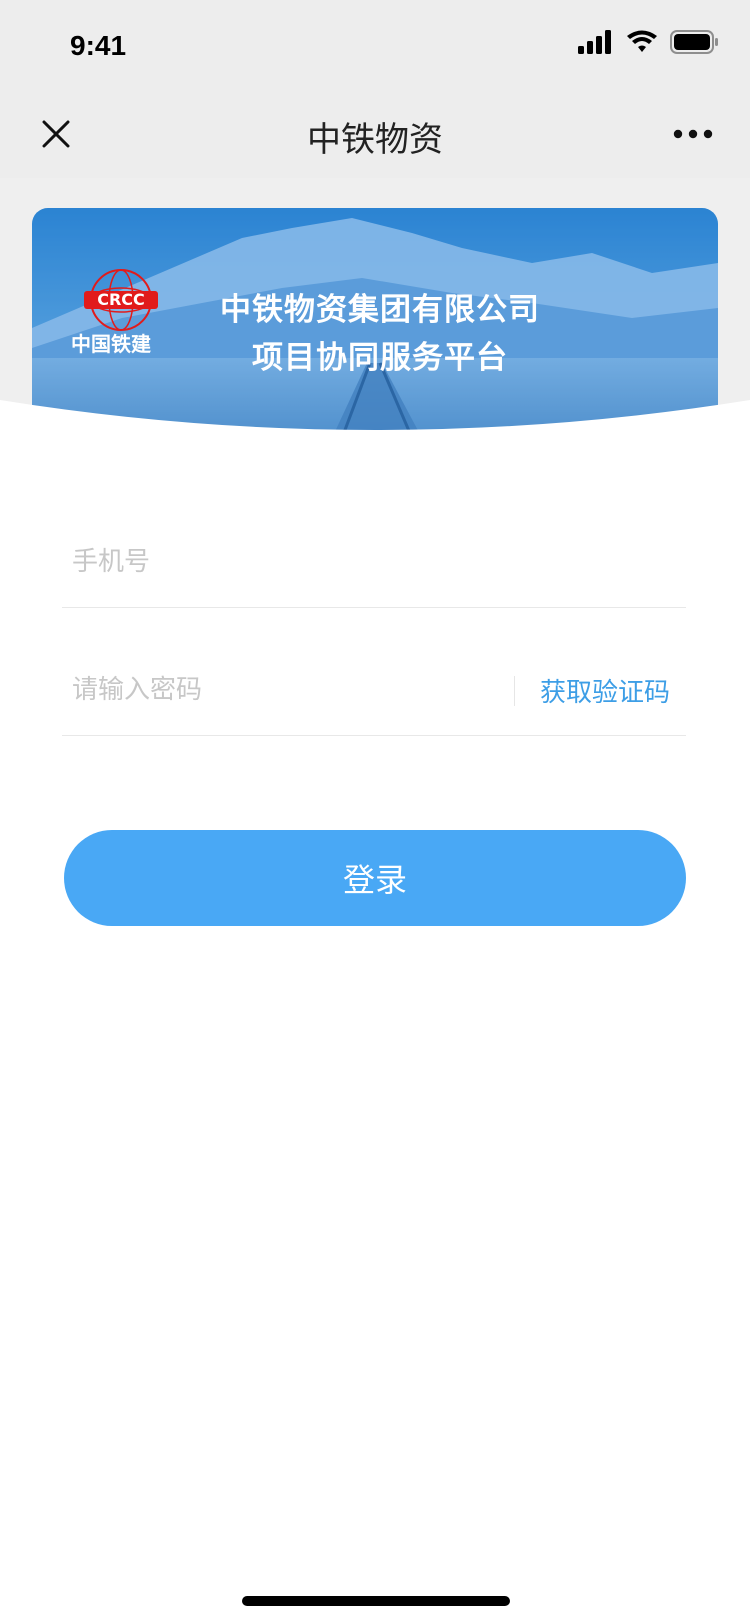  What do you see at coordinates (642, 41) in the screenshot?
I see `wifi-icon` at bounding box center [642, 41].